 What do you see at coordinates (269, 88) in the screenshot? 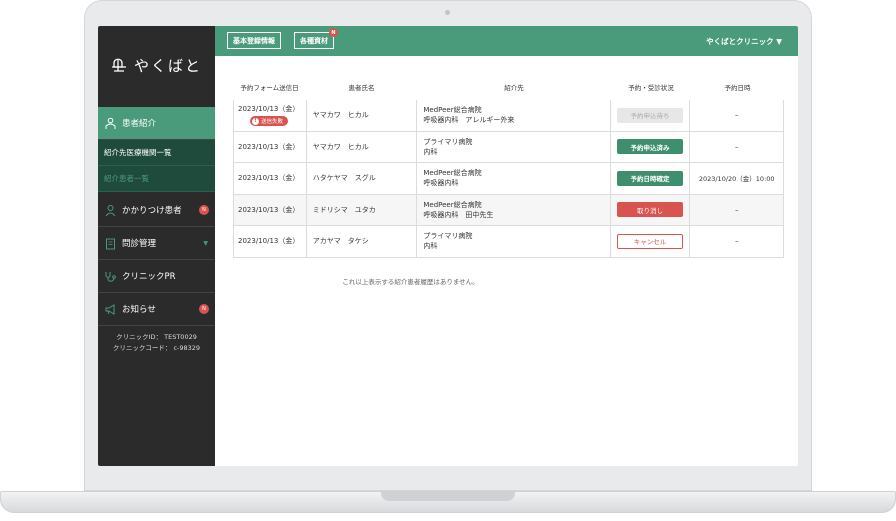
I see `column-header: 予約フォーム送信日` at bounding box center [269, 88].